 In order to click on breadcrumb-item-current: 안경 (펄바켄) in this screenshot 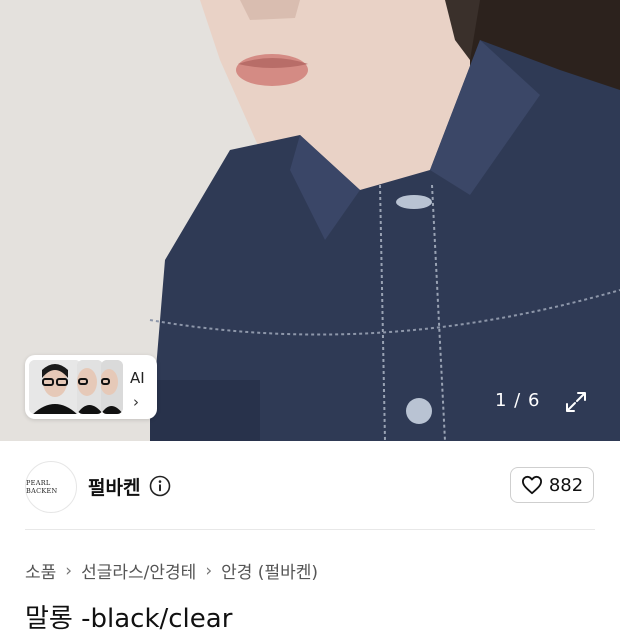, I will do `click(269, 570)`.